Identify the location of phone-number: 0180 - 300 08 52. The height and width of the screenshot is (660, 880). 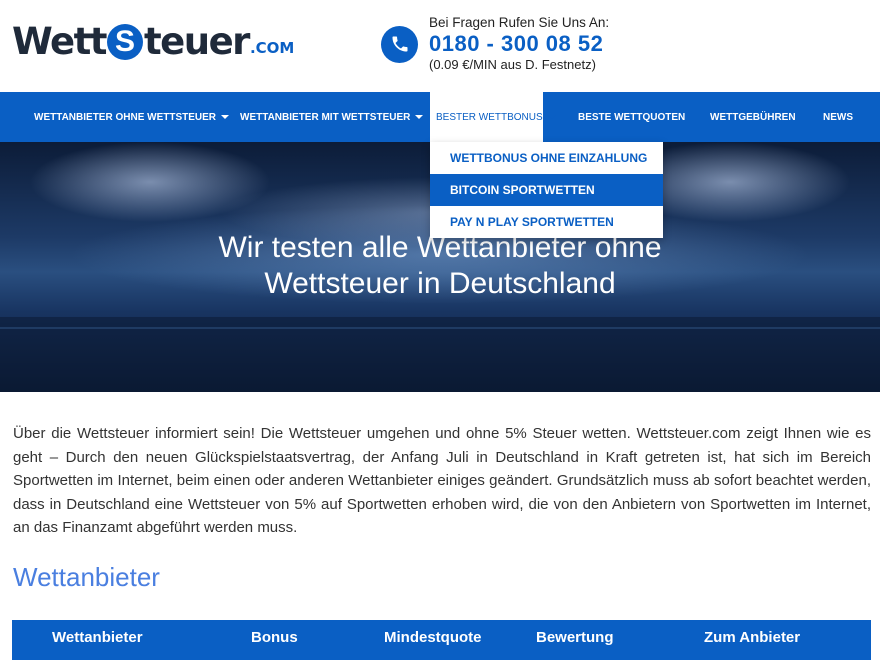
(519, 44).